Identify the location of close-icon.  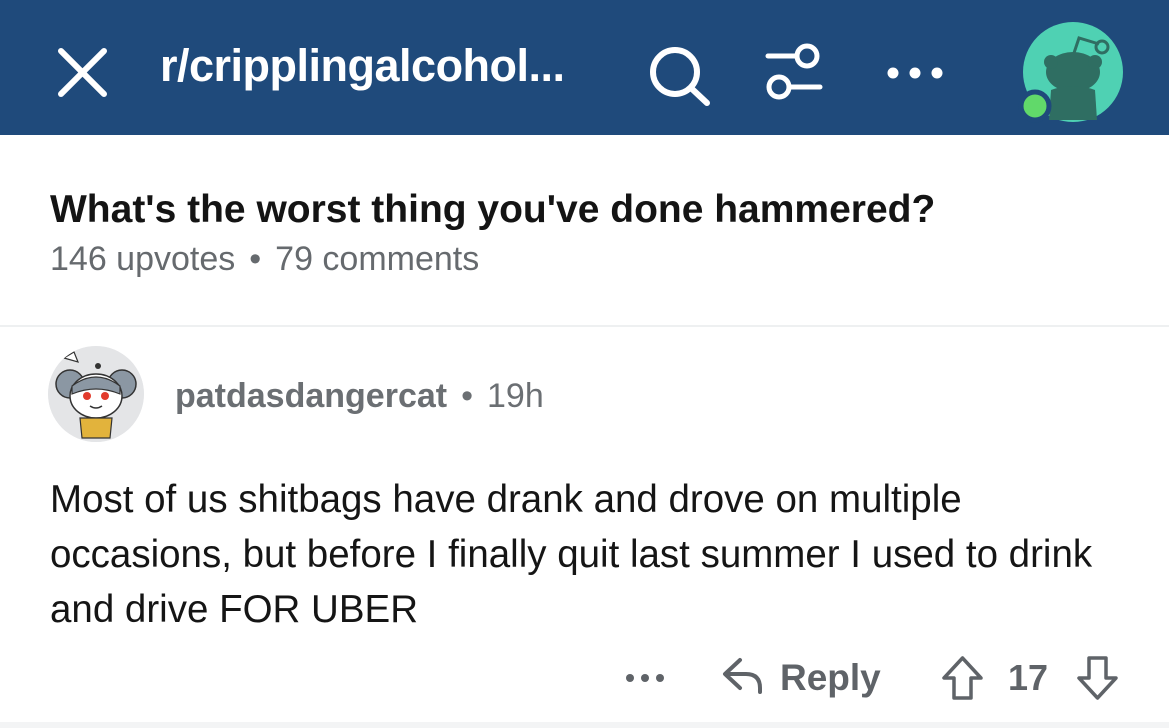
(82, 72).